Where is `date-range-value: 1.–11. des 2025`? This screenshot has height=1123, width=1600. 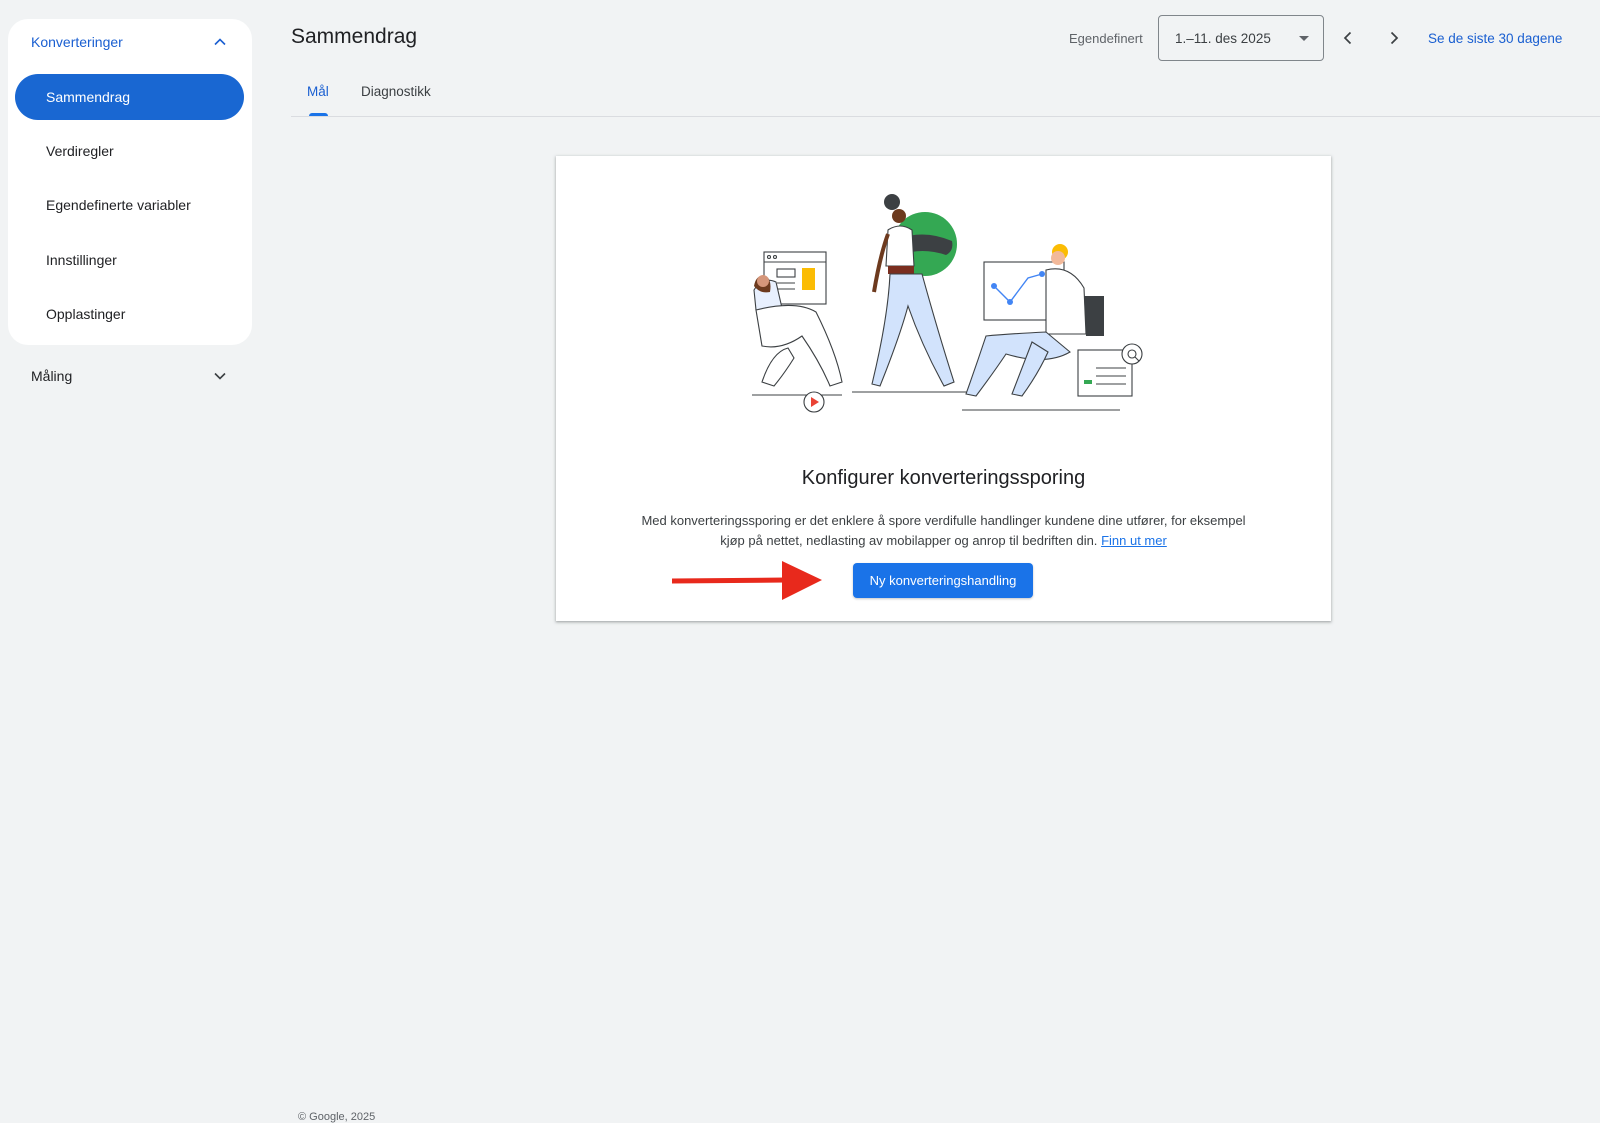 date-range-value: 1.–11. des 2025 is located at coordinates (1223, 38).